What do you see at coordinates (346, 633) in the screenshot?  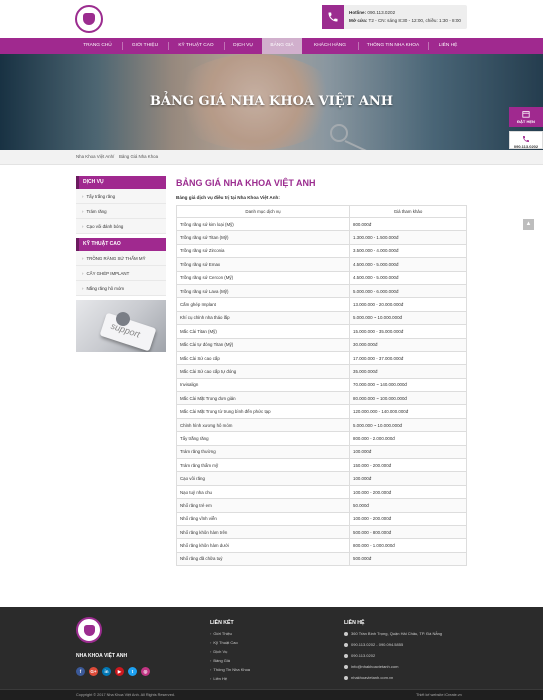 I see `location-icon` at bounding box center [346, 633].